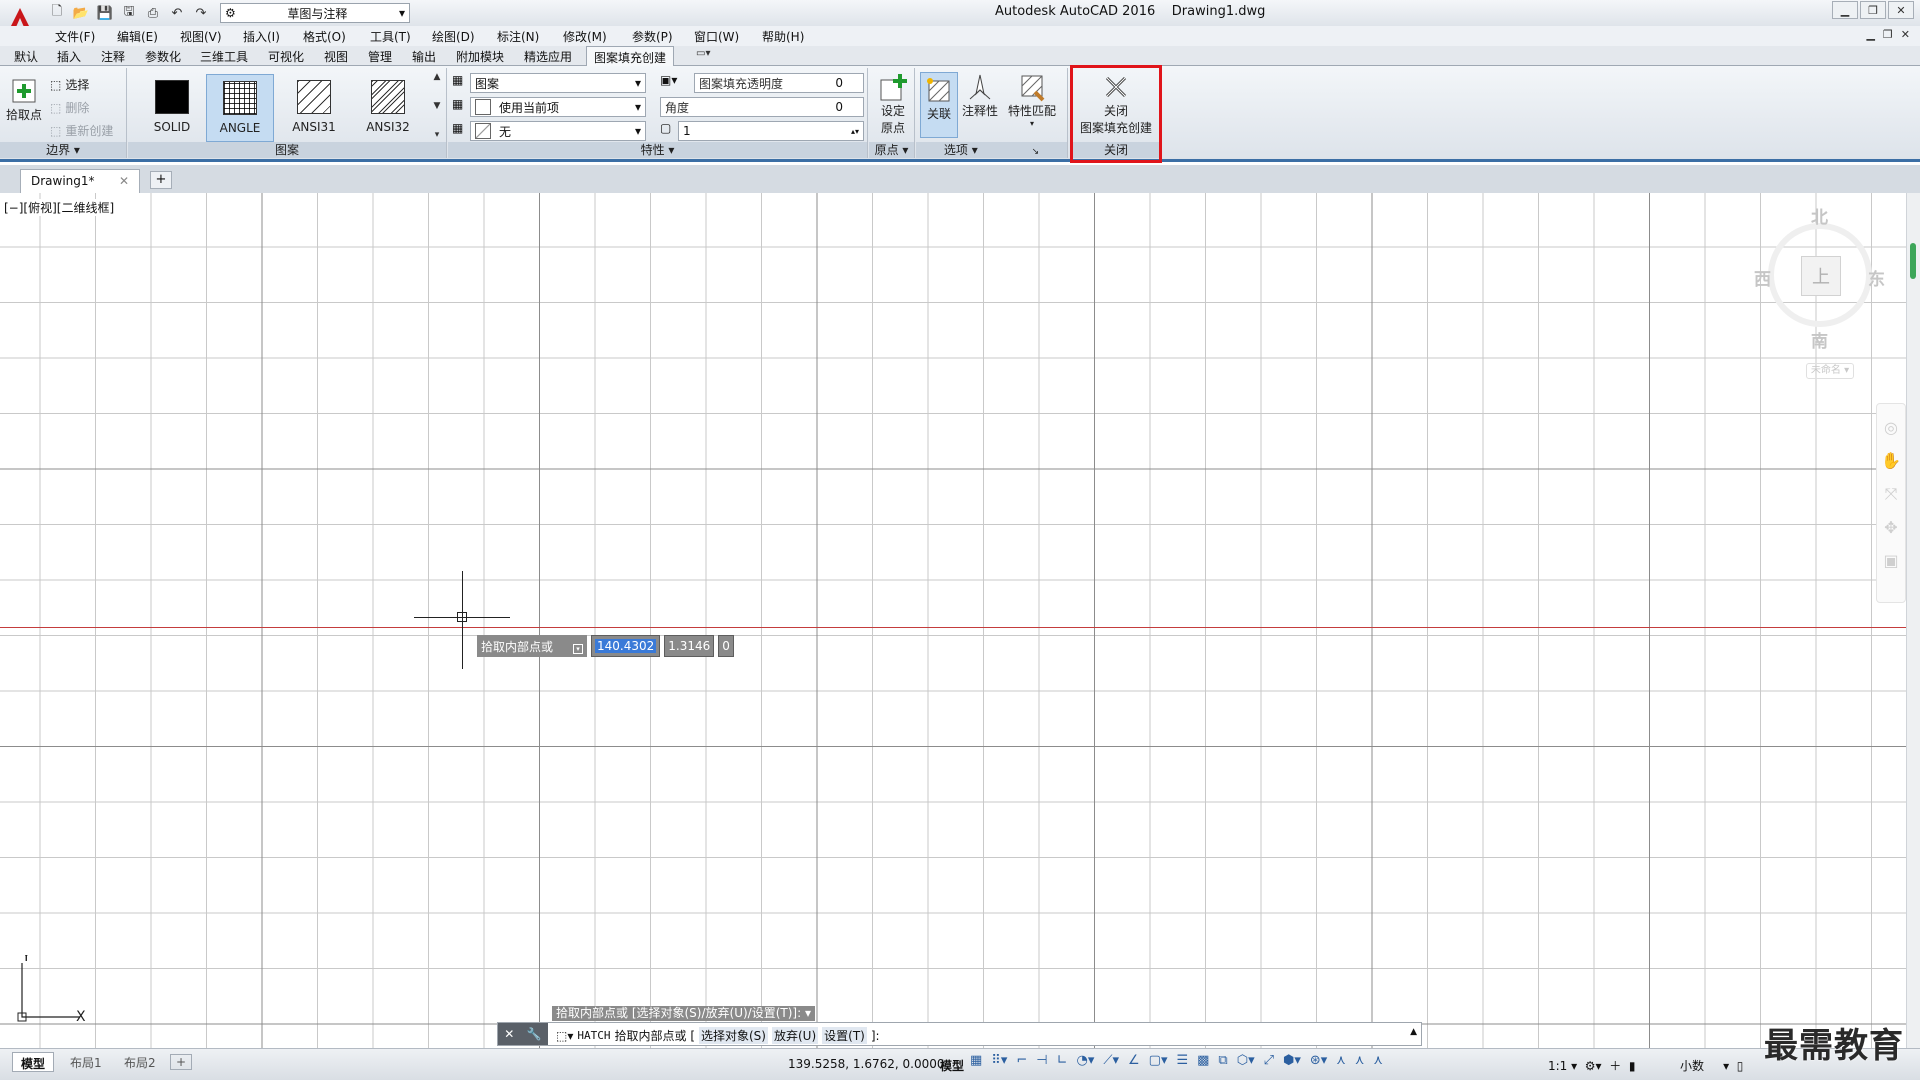 This screenshot has height=1080, width=1920. Describe the element at coordinates (63, 150) in the screenshot. I see `panel-title-boundary: 边界 ▾` at that location.